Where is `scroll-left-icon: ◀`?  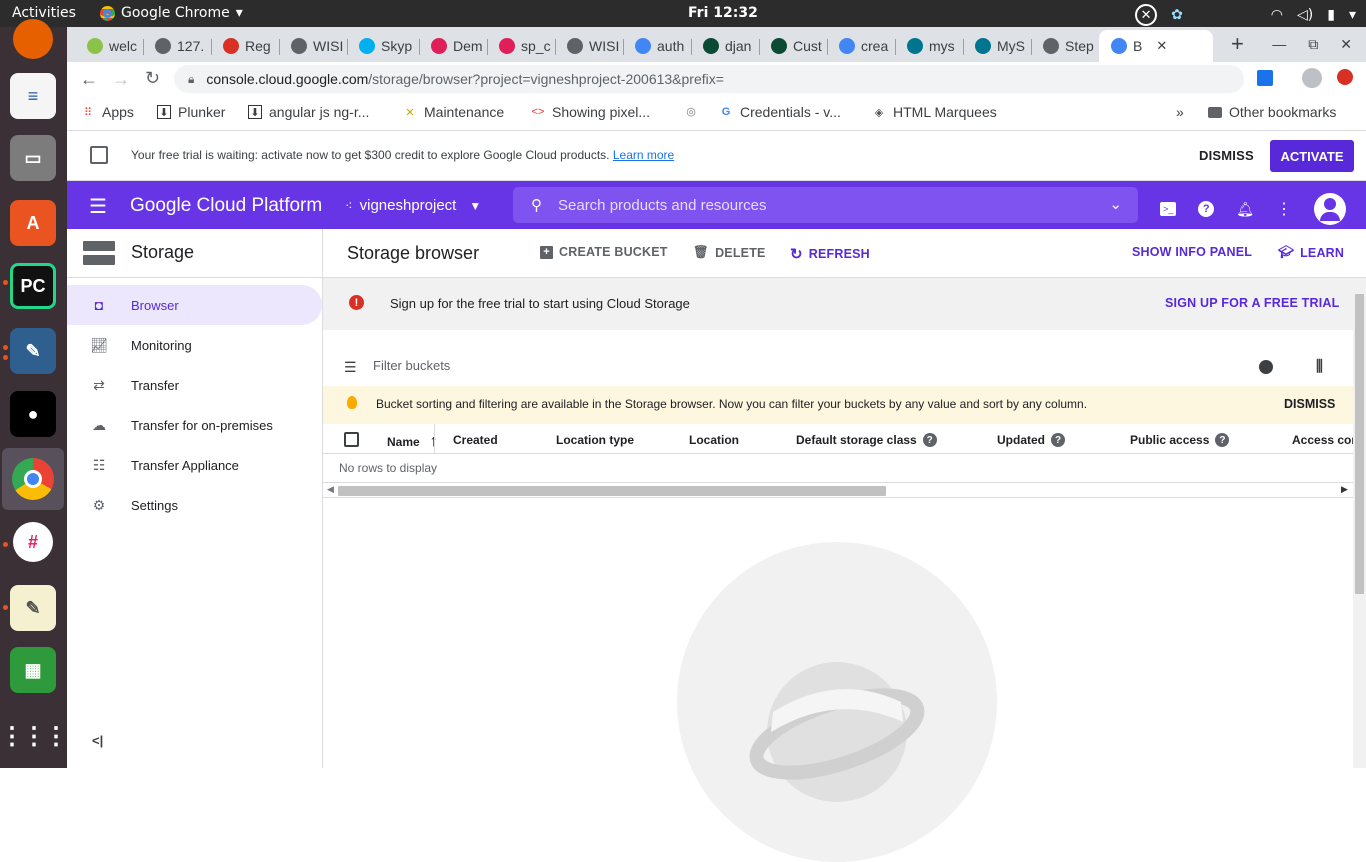
scroll-left-icon: ◀ is located at coordinates (330, 489).